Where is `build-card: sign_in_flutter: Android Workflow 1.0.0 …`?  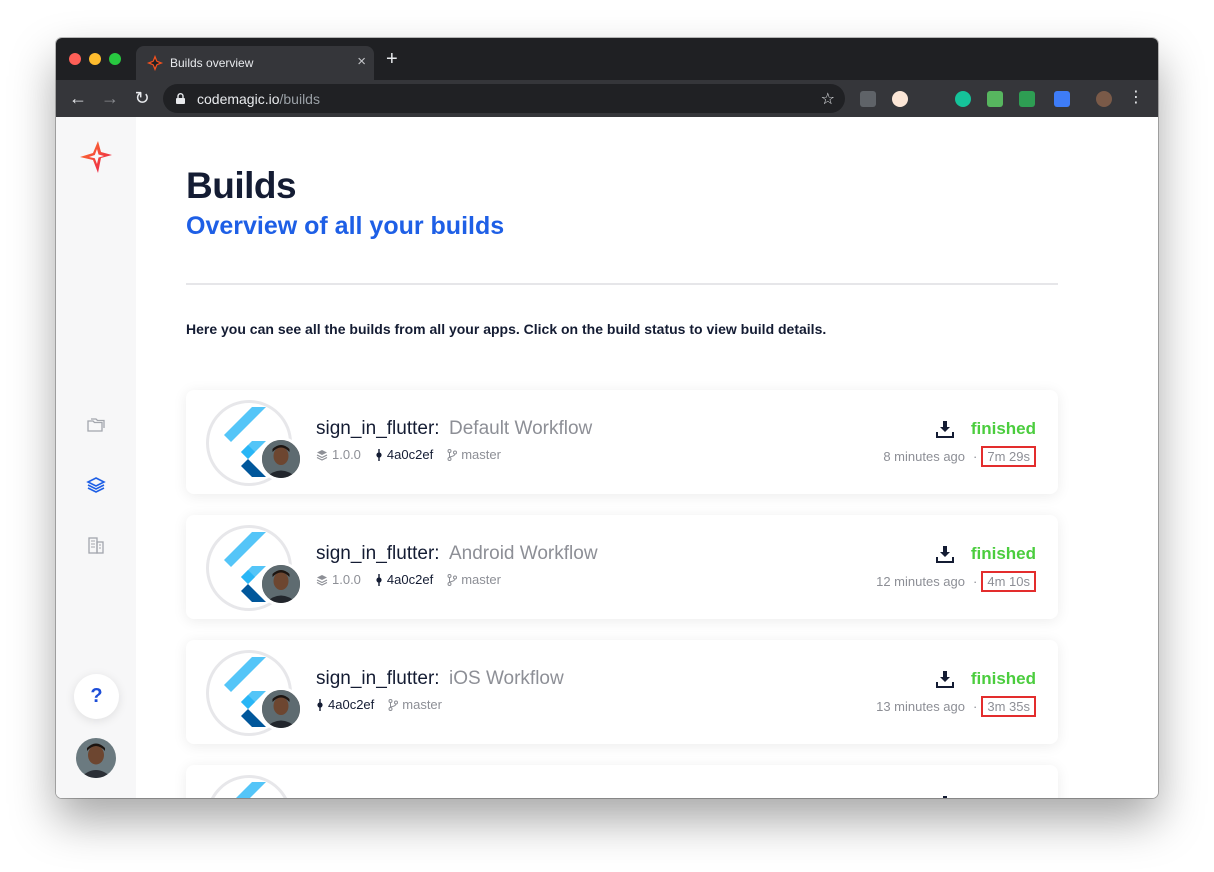 build-card: sign_in_flutter: Android Workflow 1.0.0 … is located at coordinates (622, 567).